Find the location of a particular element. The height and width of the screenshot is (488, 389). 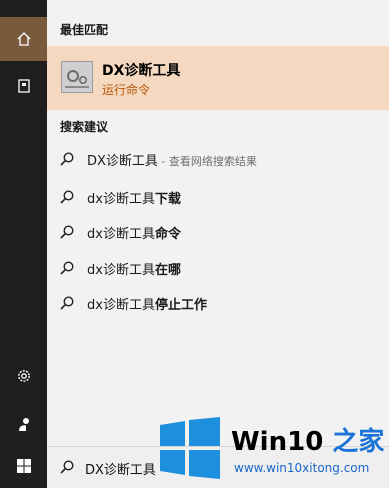

suggestion-item: dx诊断工具在哪 is located at coordinates (218, 268).